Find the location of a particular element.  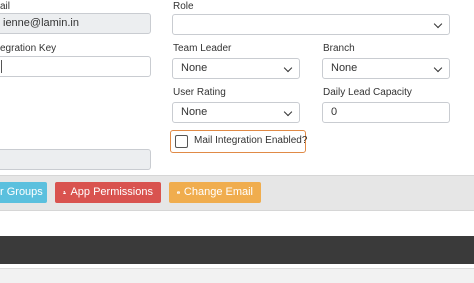

user-rating-select: None is located at coordinates (236, 112).